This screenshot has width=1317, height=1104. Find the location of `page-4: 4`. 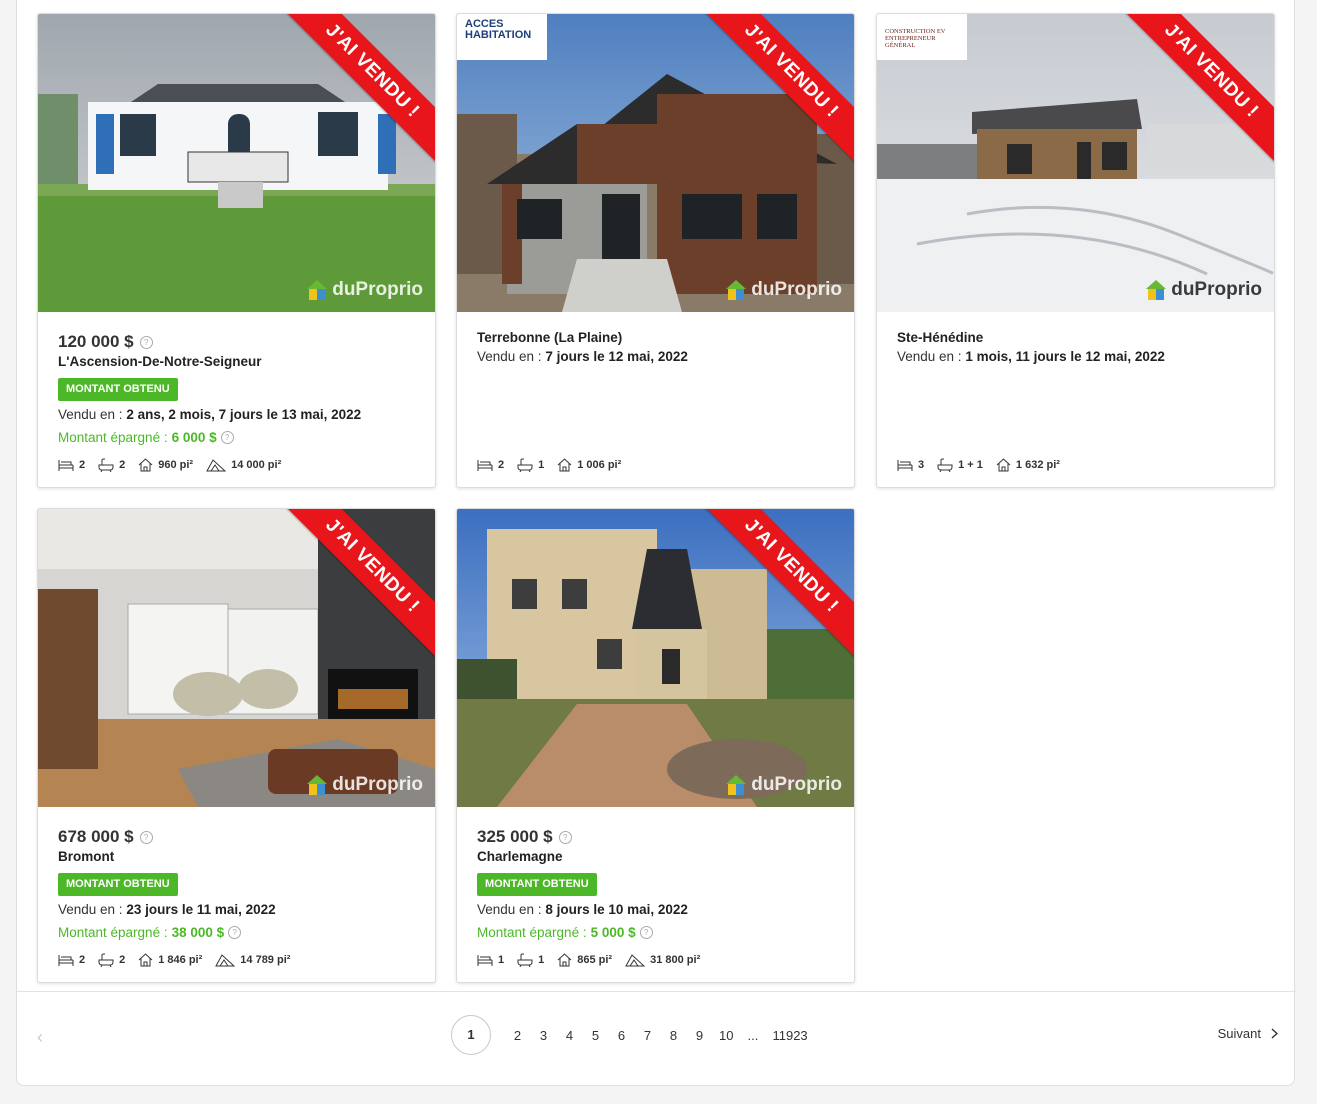

page-4: 4 is located at coordinates (569, 1035).